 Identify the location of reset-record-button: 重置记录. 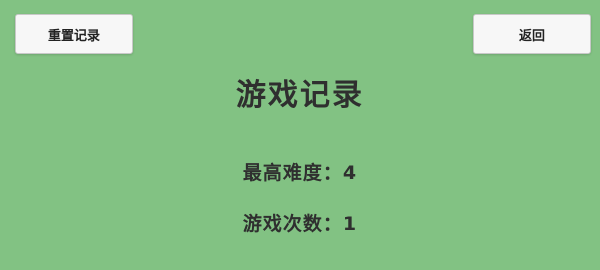
(74, 34).